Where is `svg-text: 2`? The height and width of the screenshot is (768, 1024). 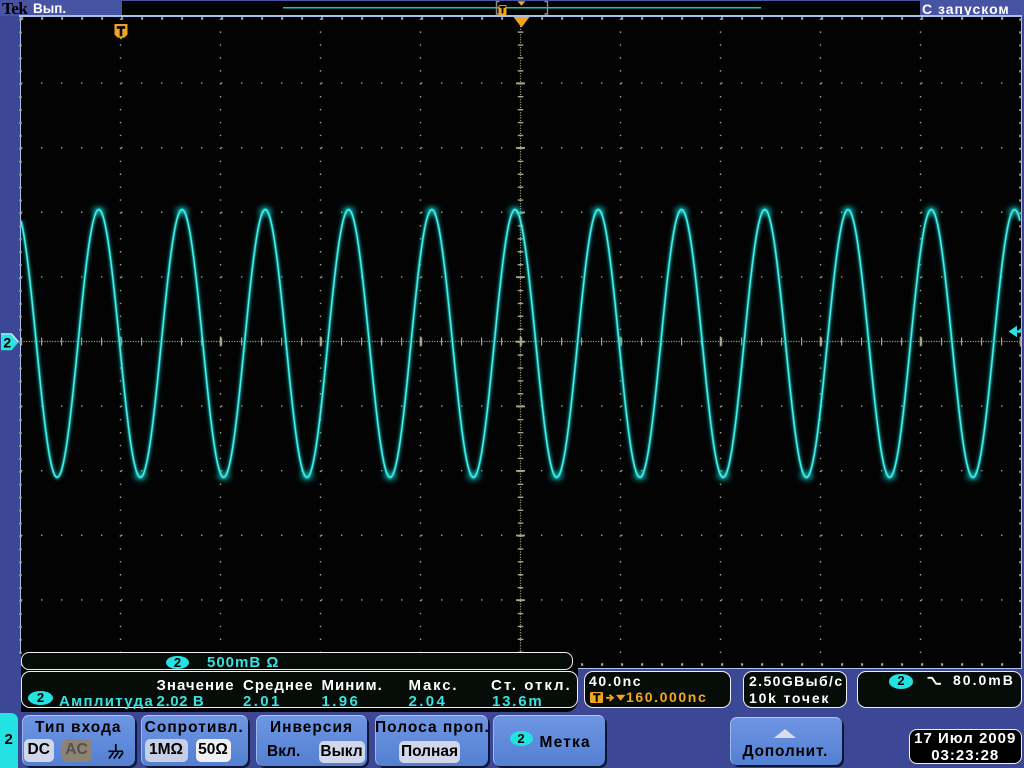 svg-text: 2 is located at coordinates (7, 343).